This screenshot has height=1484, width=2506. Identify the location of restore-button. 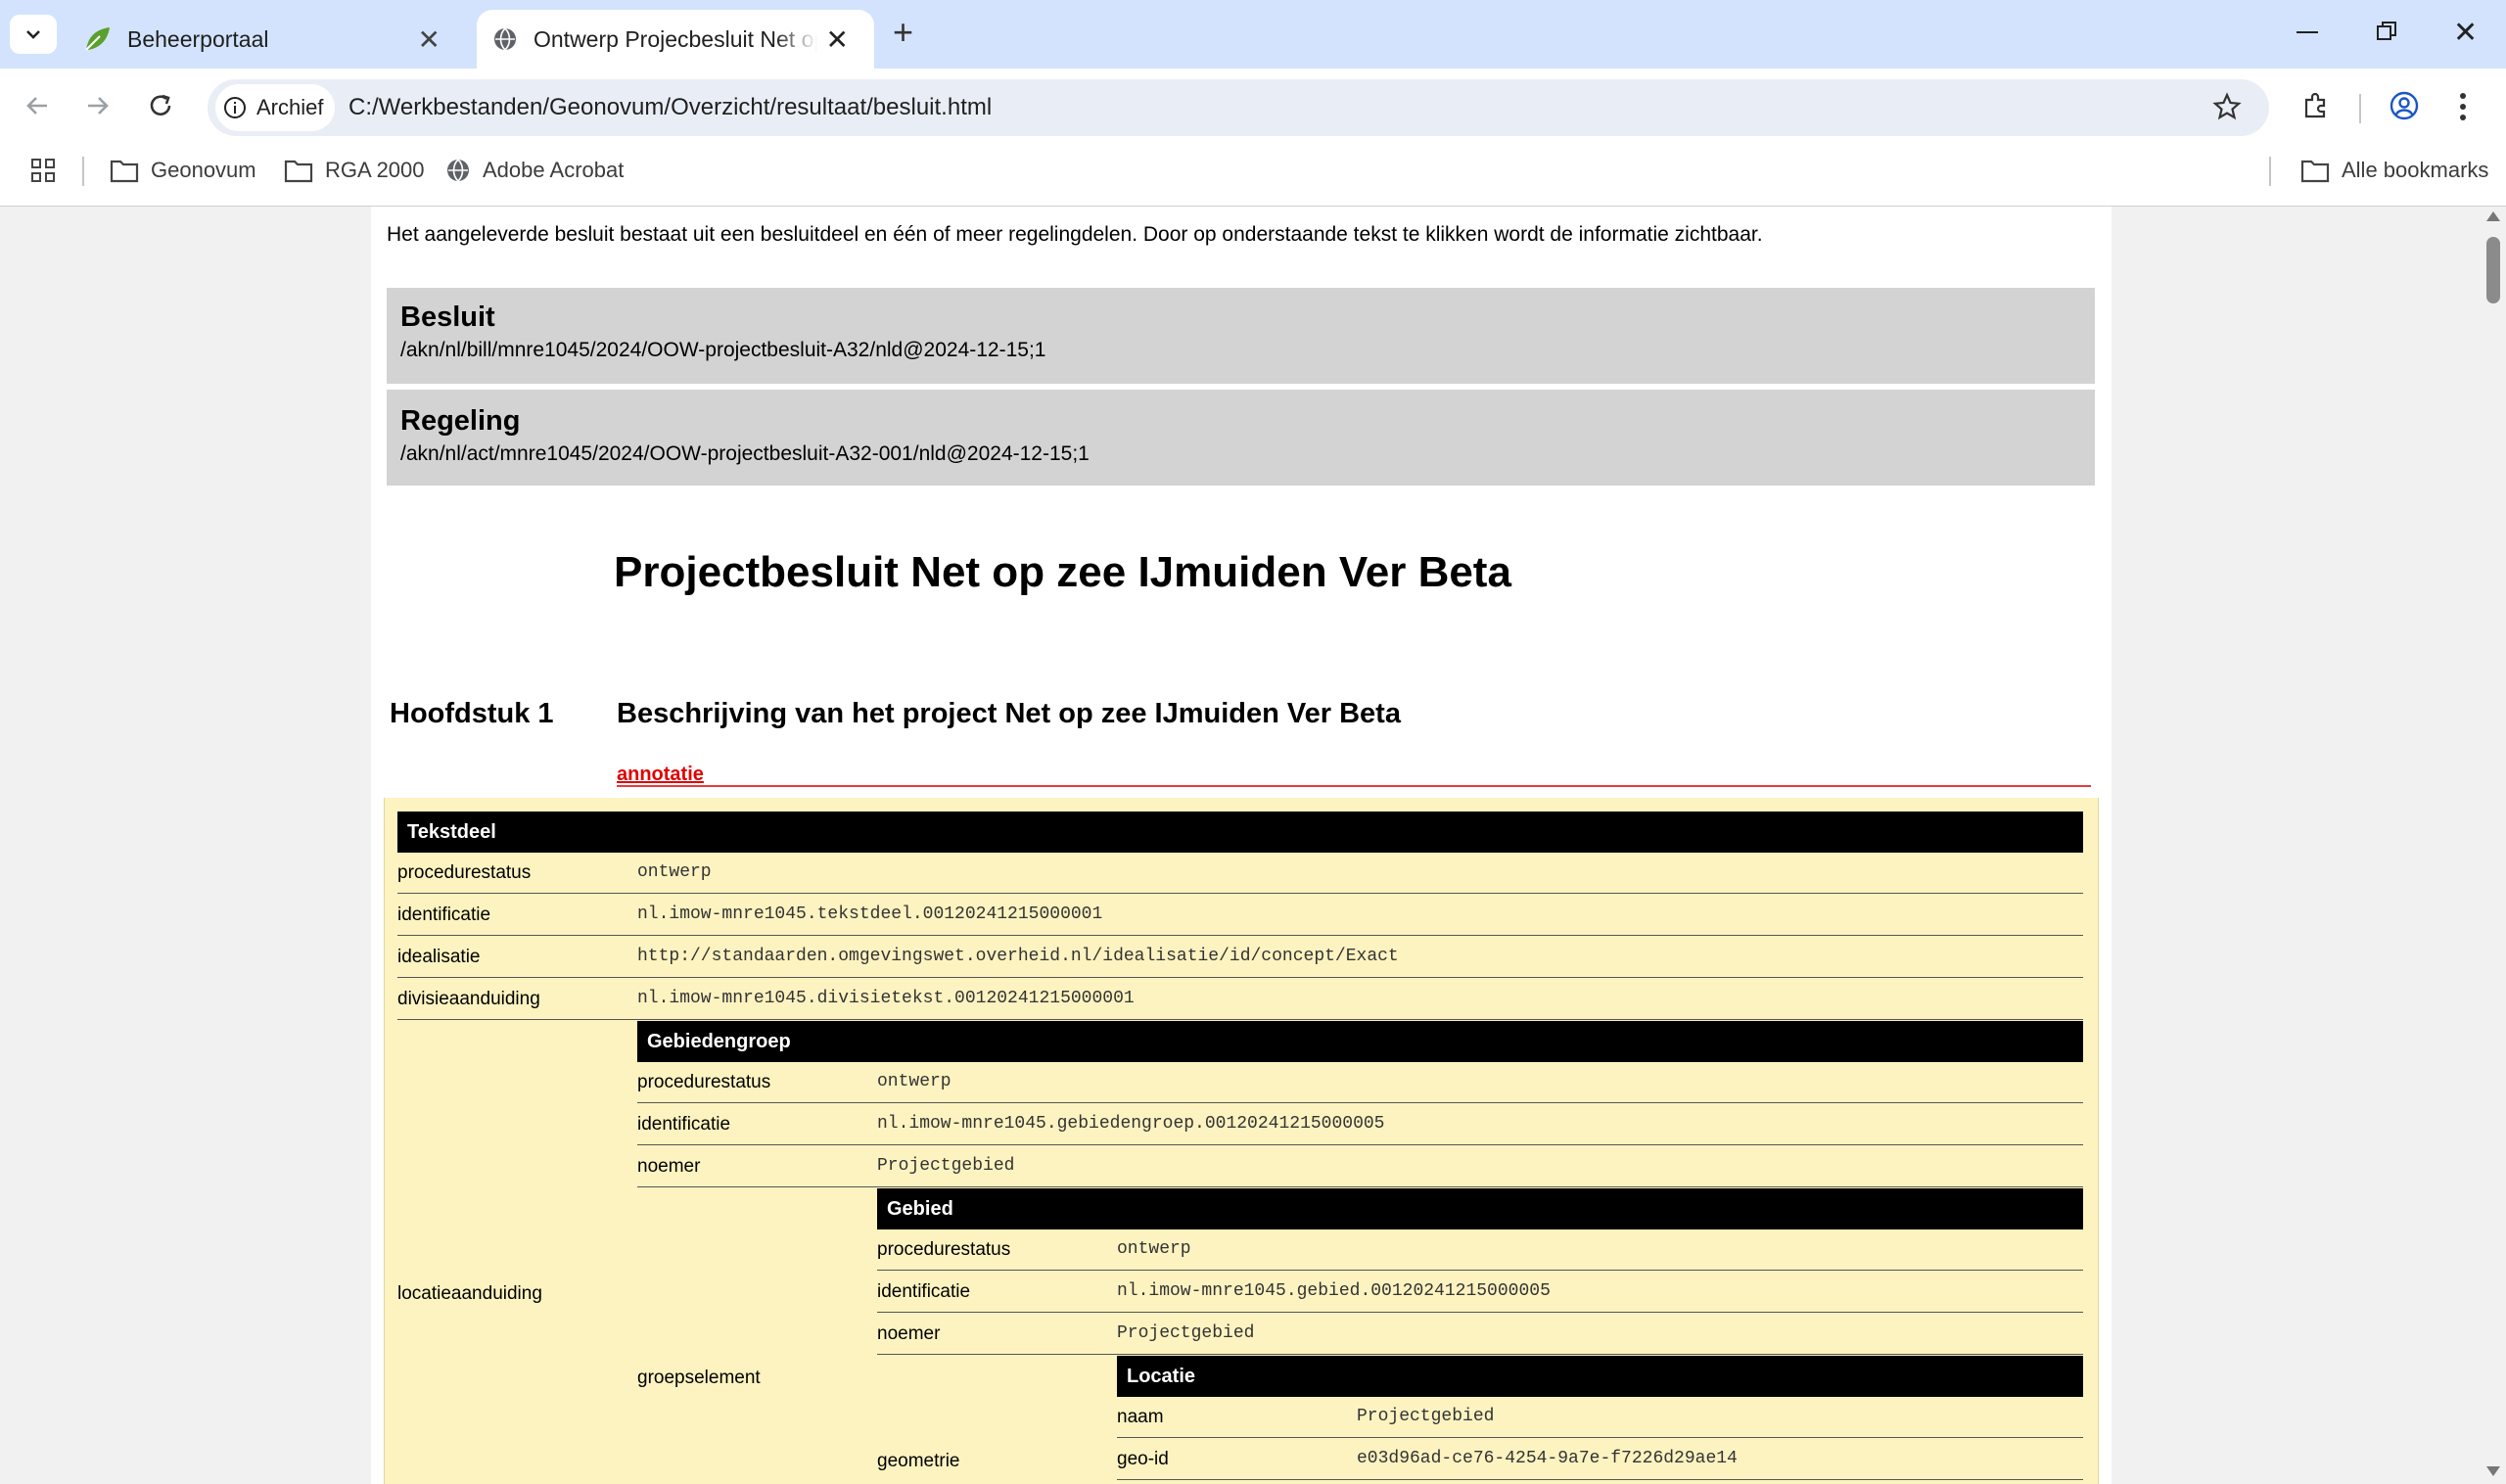
(2386, 31).